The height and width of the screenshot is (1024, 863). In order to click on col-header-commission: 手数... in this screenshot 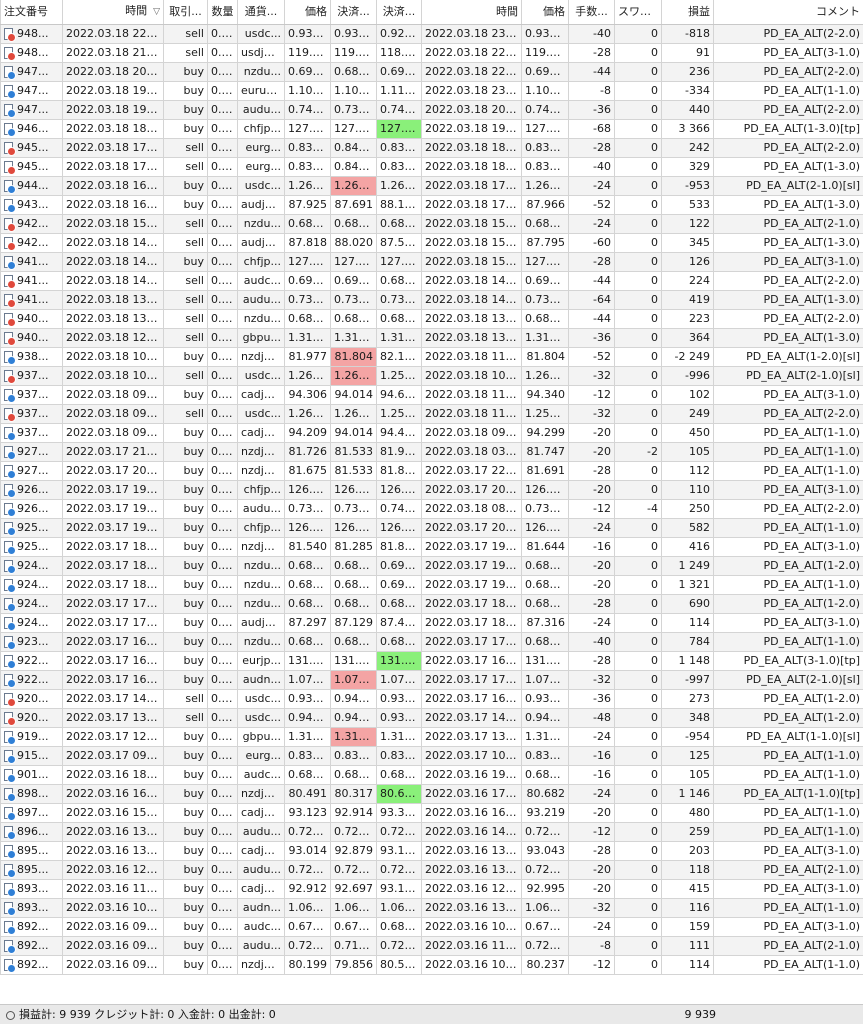, I will do `click(591, 12)`.